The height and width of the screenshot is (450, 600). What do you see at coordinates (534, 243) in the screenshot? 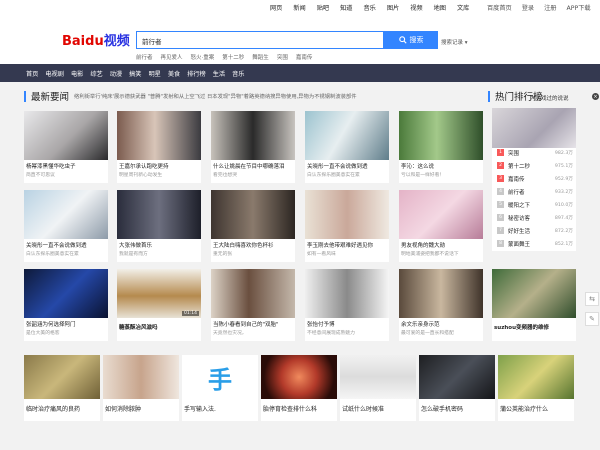
I see `rank-item: 8 蒙面舞王 852.1万` at bounding box center [534, 243].